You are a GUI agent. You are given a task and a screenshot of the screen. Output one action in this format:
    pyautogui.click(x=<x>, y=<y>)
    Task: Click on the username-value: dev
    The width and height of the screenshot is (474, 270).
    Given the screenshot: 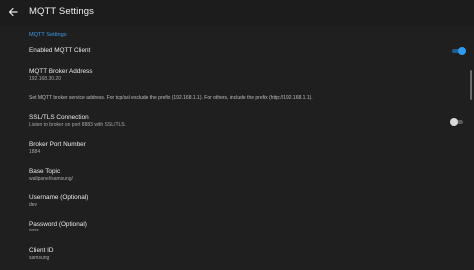 What is the action you would take?
    pyautogui.click(x=33, y=205)
    